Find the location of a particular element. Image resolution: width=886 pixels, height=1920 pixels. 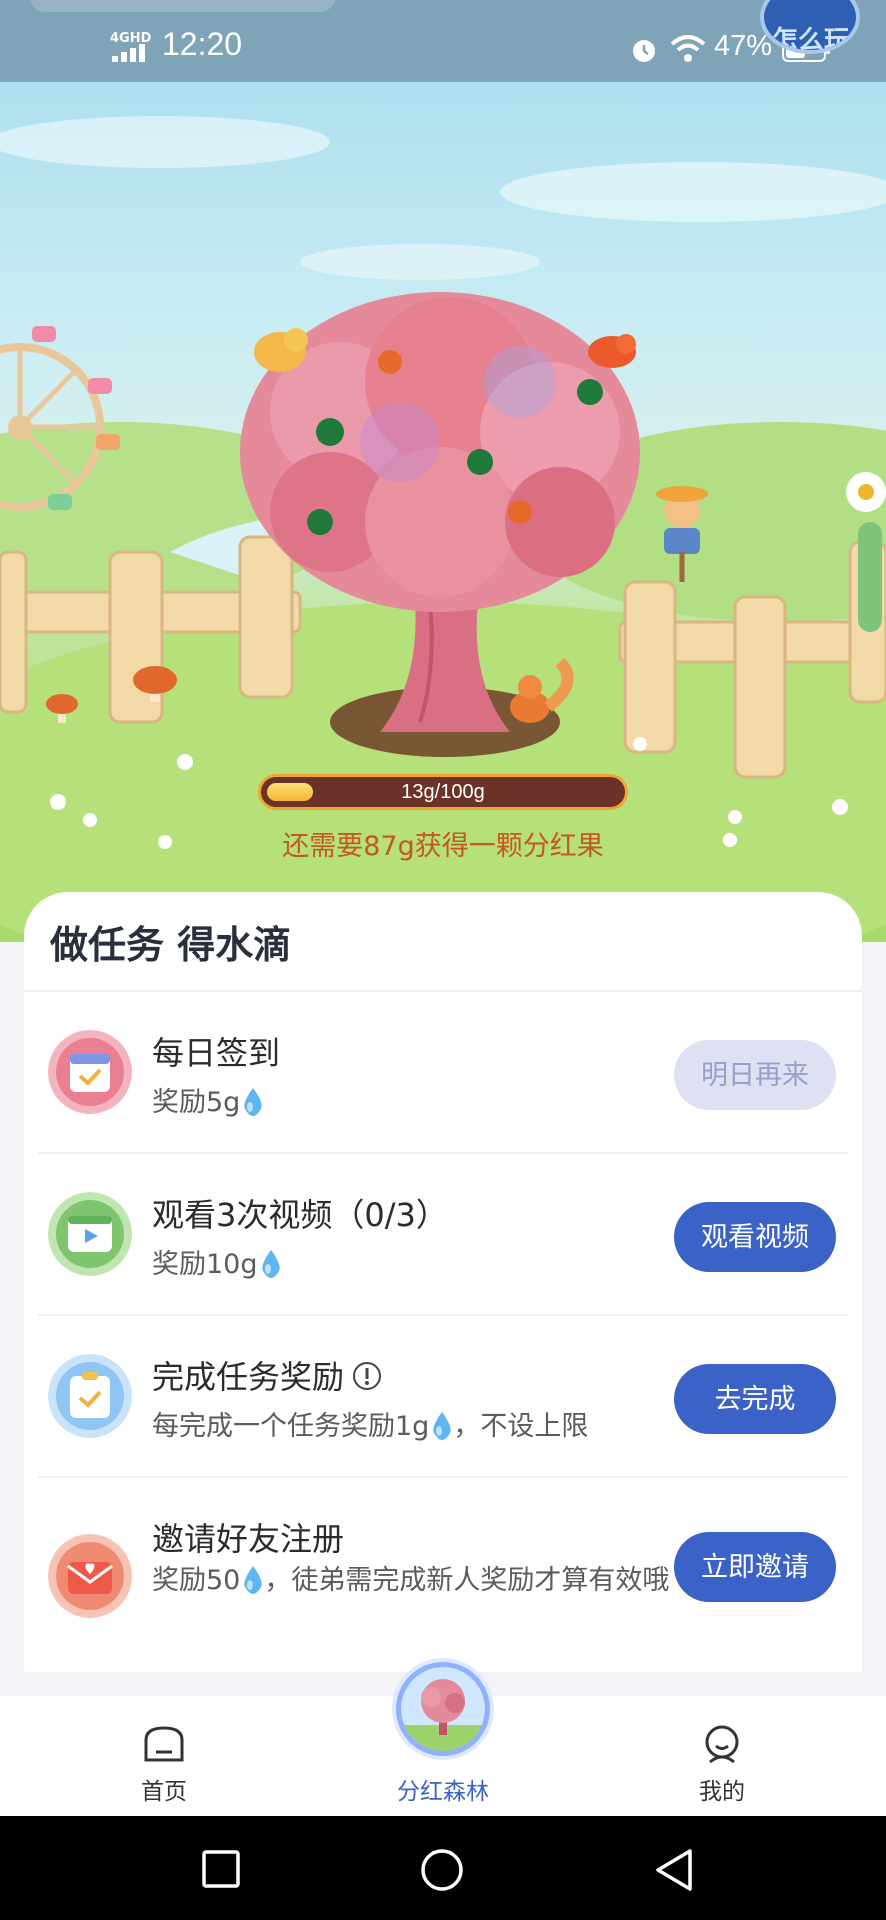

home-circle-icon is located at coordinates (442, 1870).